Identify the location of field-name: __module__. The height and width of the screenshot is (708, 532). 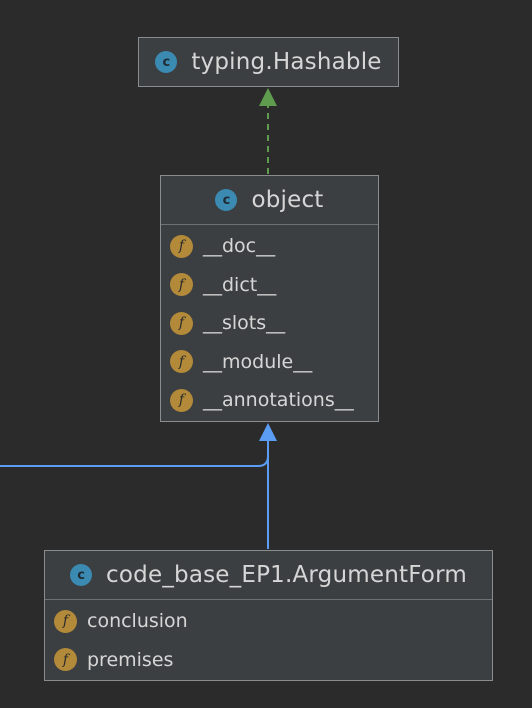
(258, 361).